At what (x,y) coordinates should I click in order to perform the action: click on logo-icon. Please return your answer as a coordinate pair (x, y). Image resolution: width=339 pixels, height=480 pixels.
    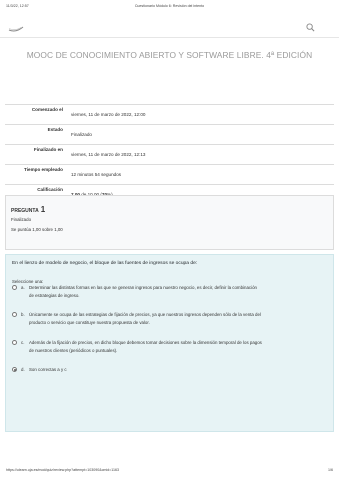
    Looking at the image, I should click on (16, 29).